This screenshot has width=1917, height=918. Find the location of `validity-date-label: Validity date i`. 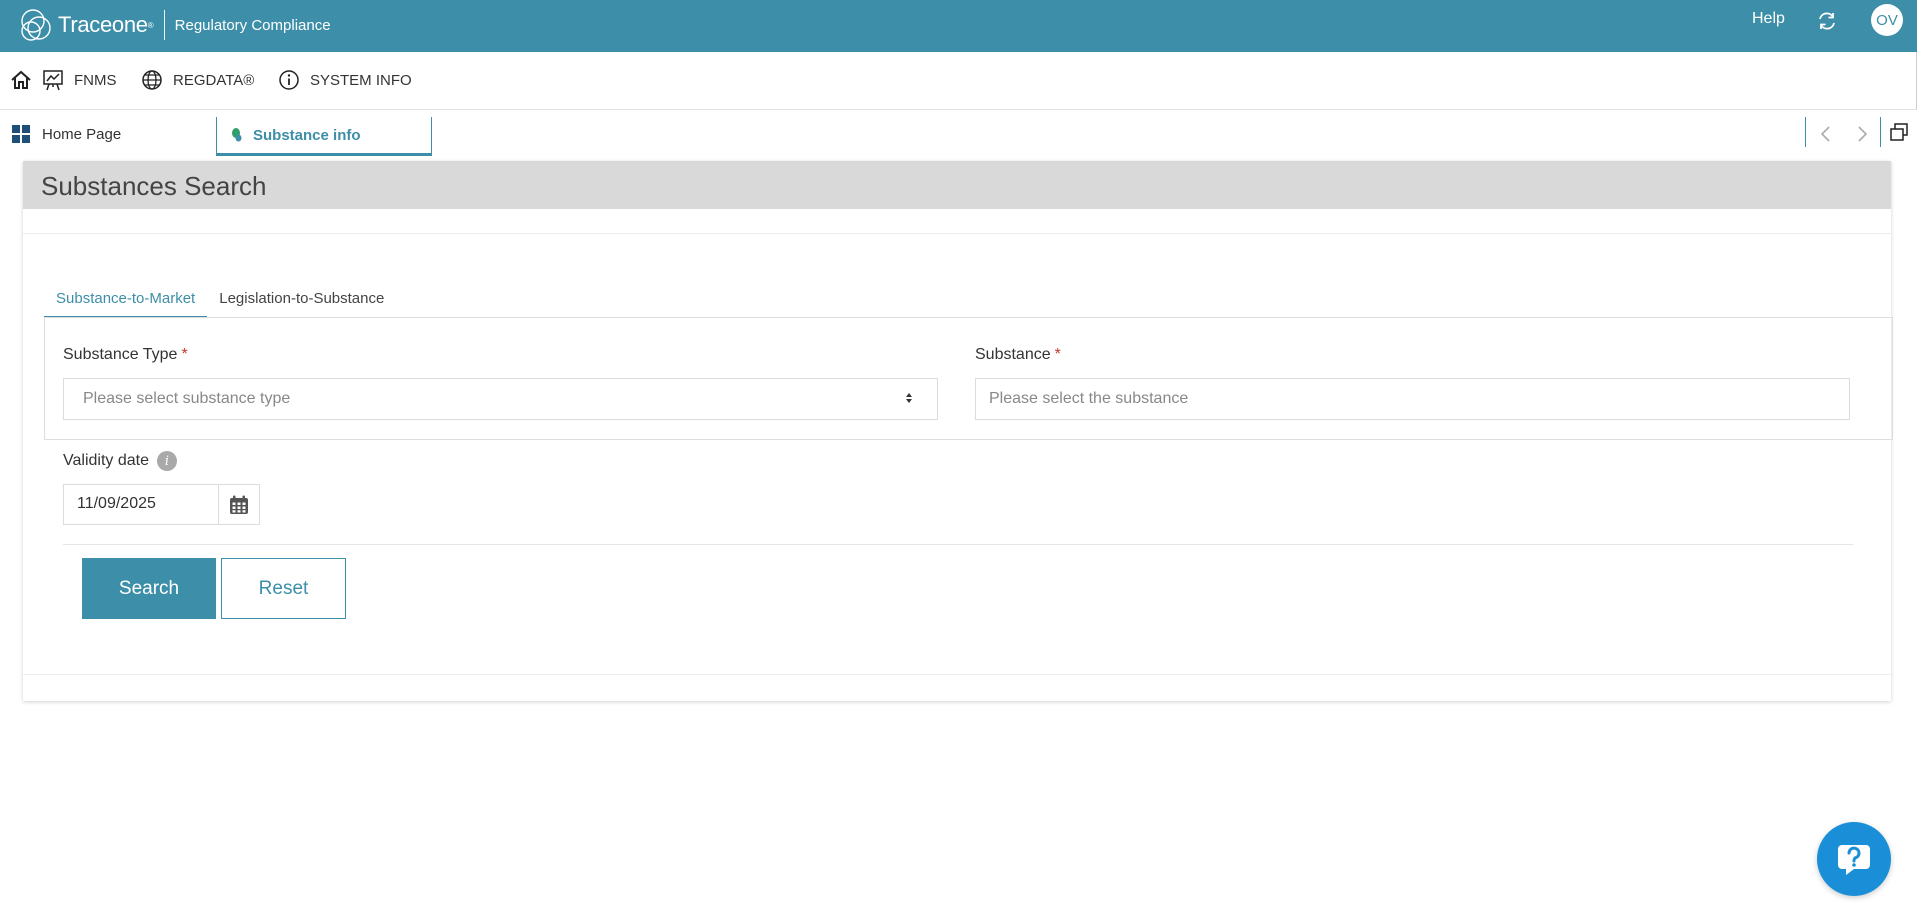

validity-date-label: Validity date i is located at coordinates (120, 461).